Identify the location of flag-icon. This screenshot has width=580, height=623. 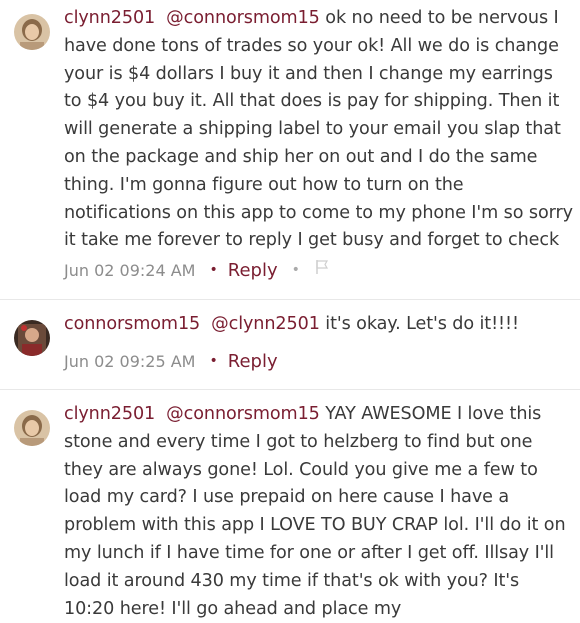
(322, 270).